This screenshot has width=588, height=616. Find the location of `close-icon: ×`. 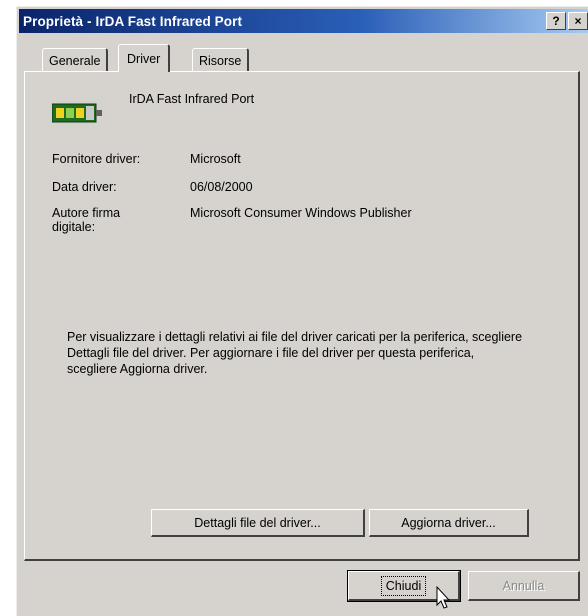

close-icon: × is located at coordinates (578, 21).